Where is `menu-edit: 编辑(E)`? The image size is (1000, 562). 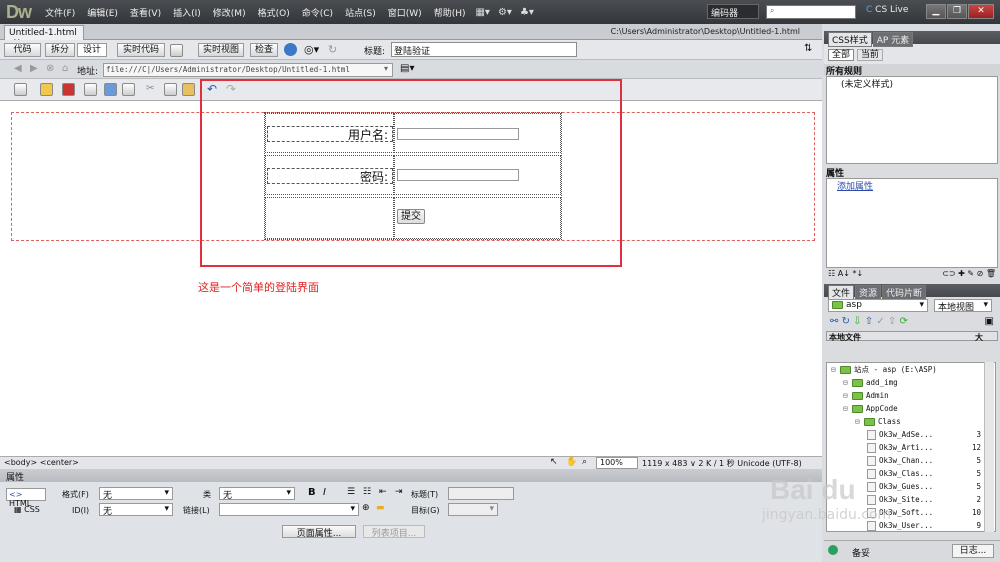 menu-edit: 编辑(E) is located at coordinates (102, 12).